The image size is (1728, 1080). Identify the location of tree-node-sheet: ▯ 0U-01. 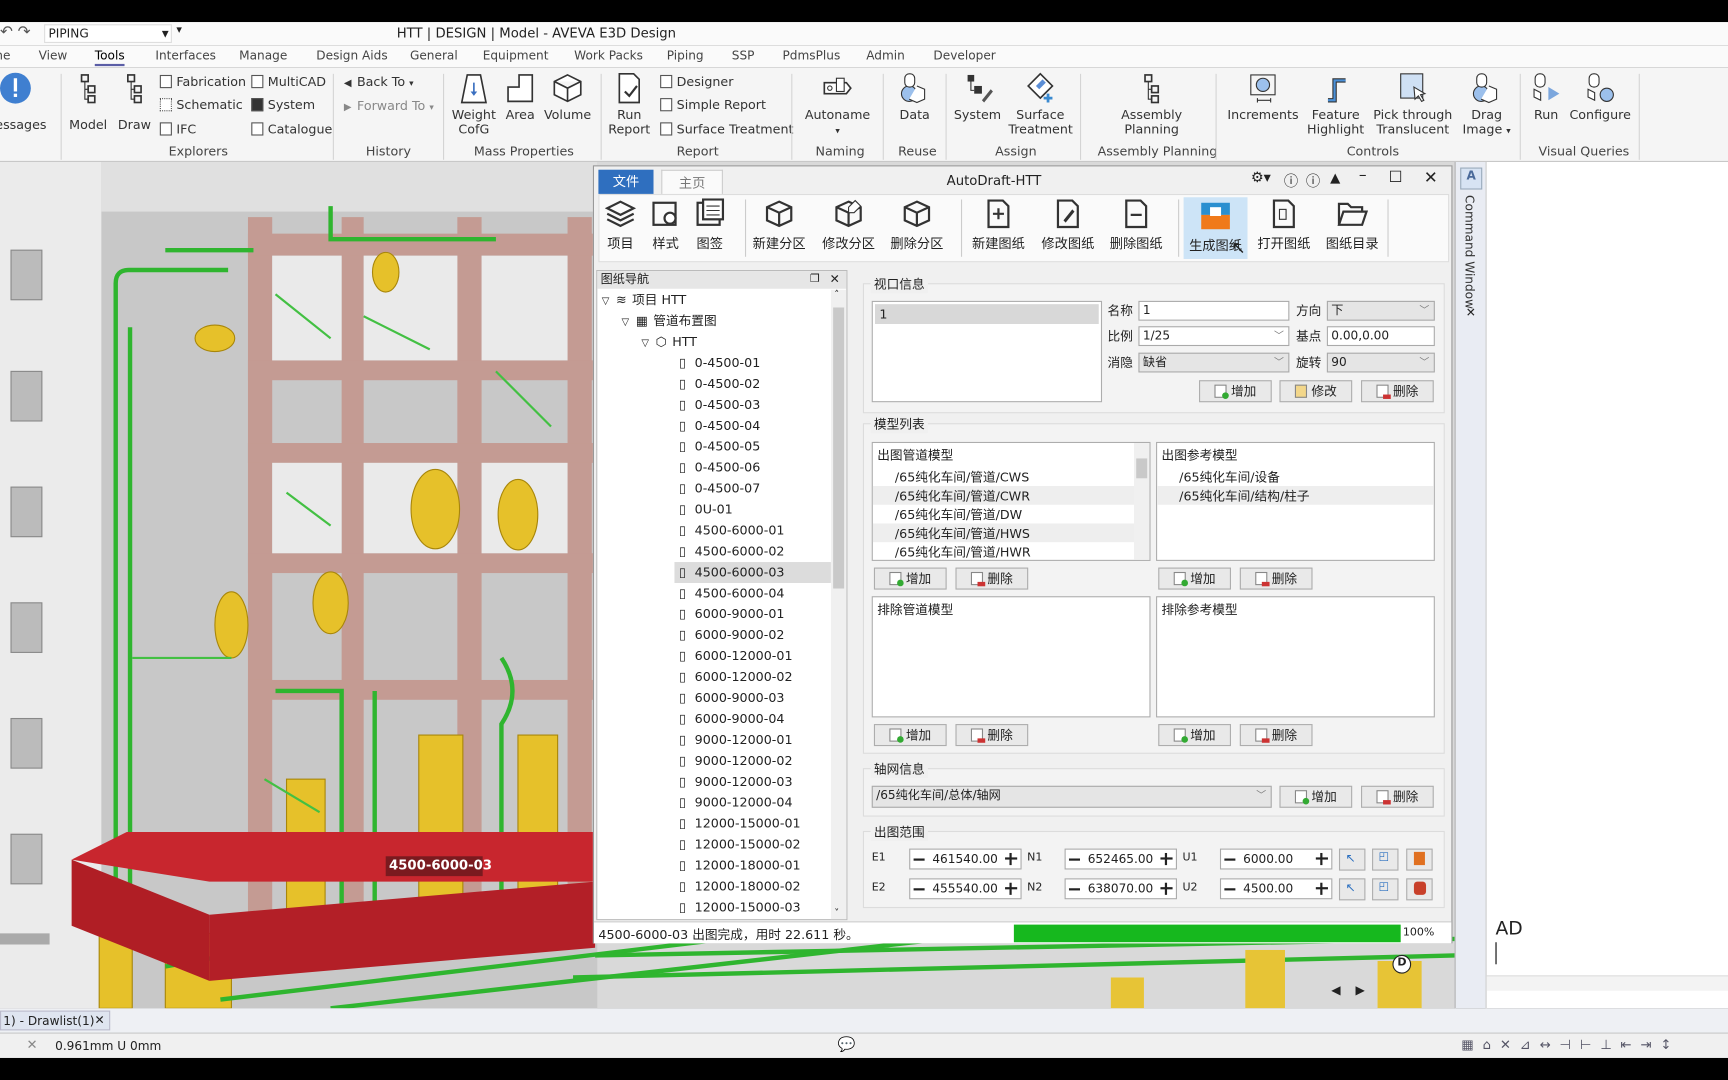
(752, 509).